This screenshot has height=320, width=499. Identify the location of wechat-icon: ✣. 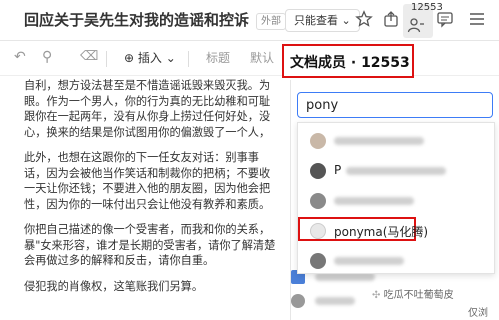
(376, 295).